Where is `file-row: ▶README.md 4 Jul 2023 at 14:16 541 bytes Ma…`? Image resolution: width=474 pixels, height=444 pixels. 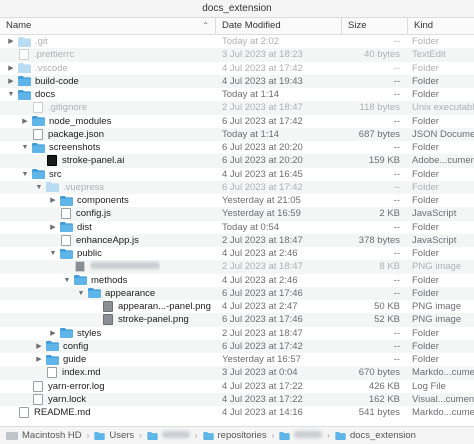 file-row: ▶README.md 4 Jul 2023 at 14:16 541 bytes Ma… is located at coordinates (237, 412).